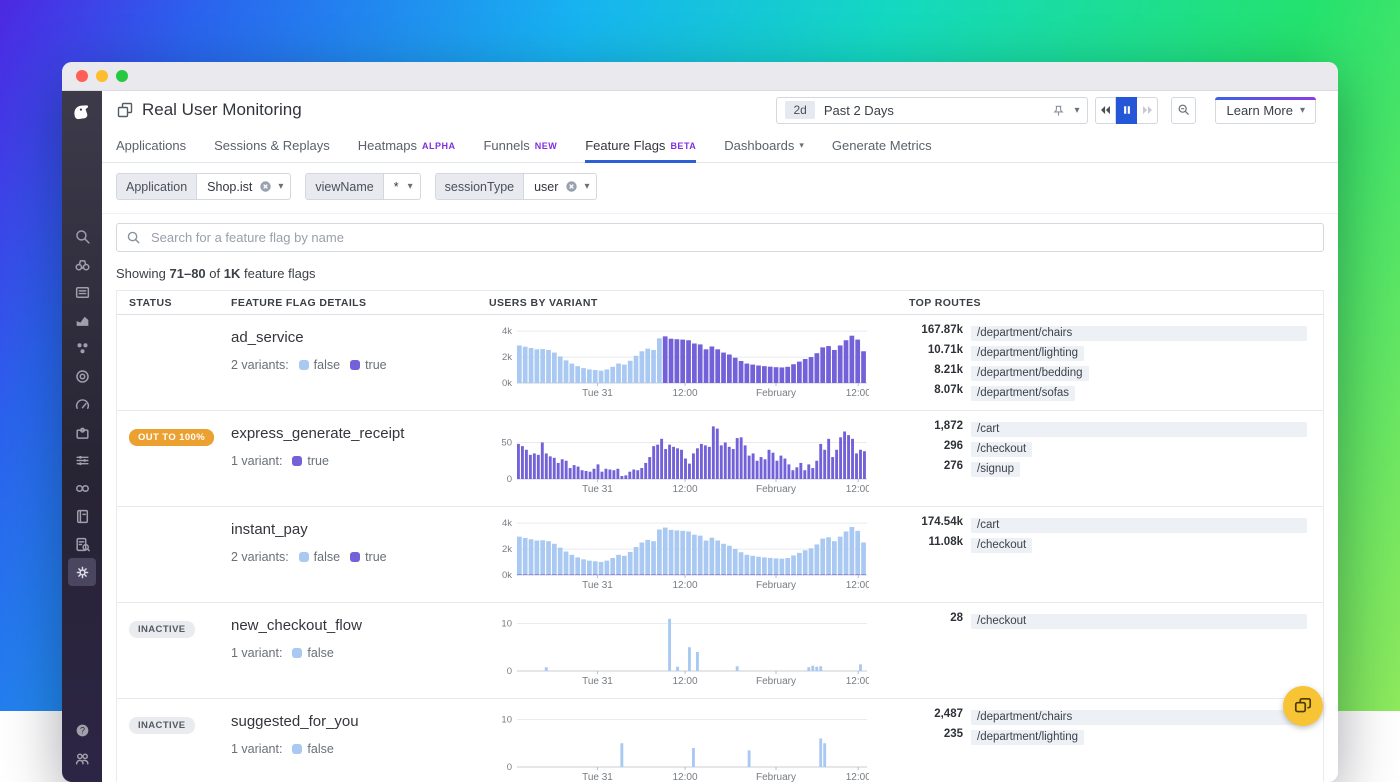 This screenshot has width=1400, height=782. I want to click on route-row: 276 /signup, so click(1108, 468).